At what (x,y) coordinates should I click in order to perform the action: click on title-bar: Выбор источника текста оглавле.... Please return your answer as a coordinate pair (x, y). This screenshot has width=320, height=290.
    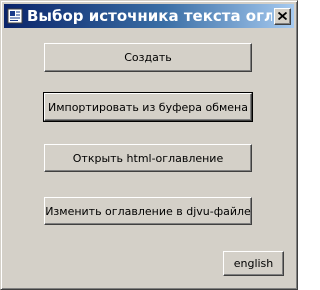
    Looking at the image, I should click on (149, 16).